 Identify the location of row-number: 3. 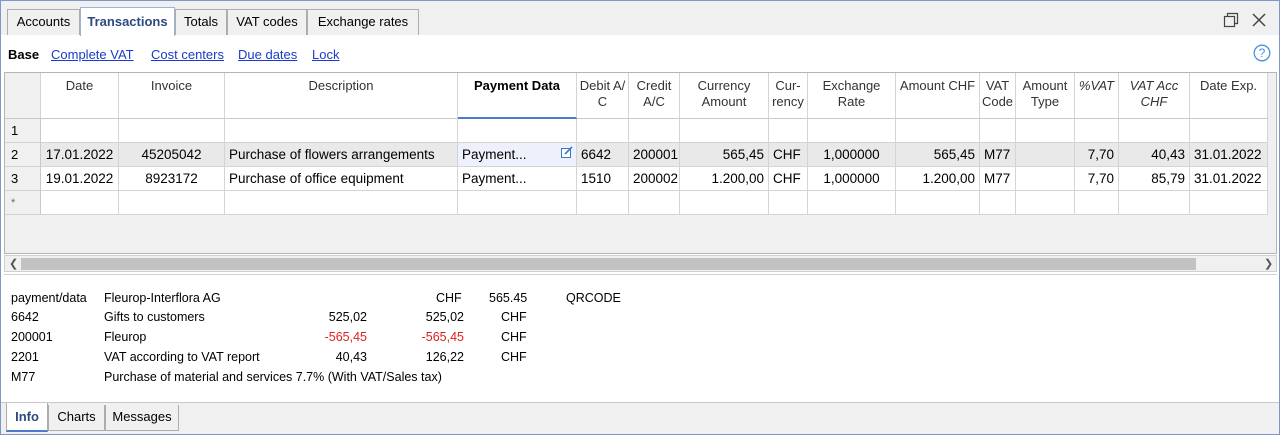
(23, 179).